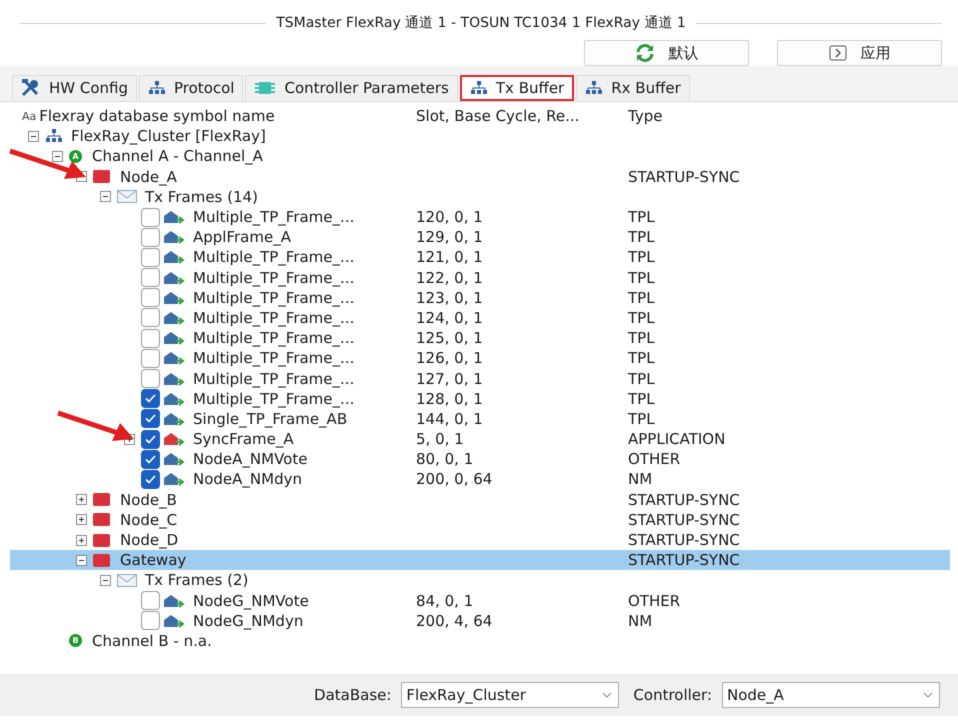 The height and width of the screenshot is (724, 958). Describe the element at coordinates (449, 217) in the screenshot. I see `slot-text: 120, 0, 1` at that location.